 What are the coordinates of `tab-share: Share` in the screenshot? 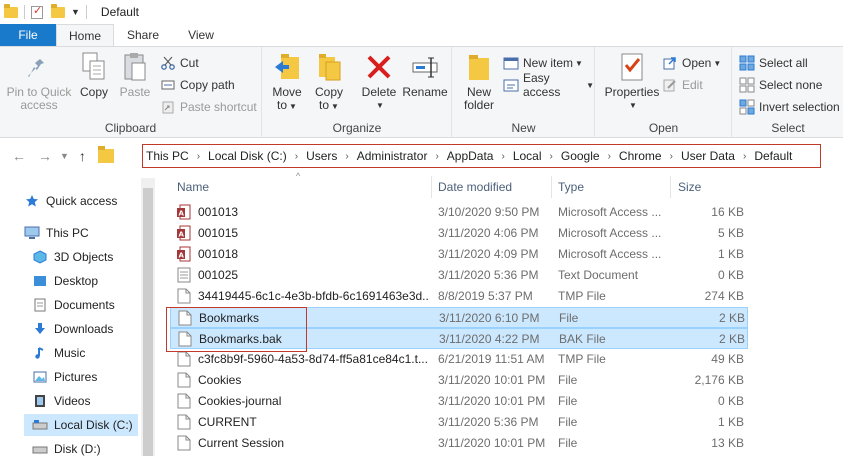 It's located at (143, 35).